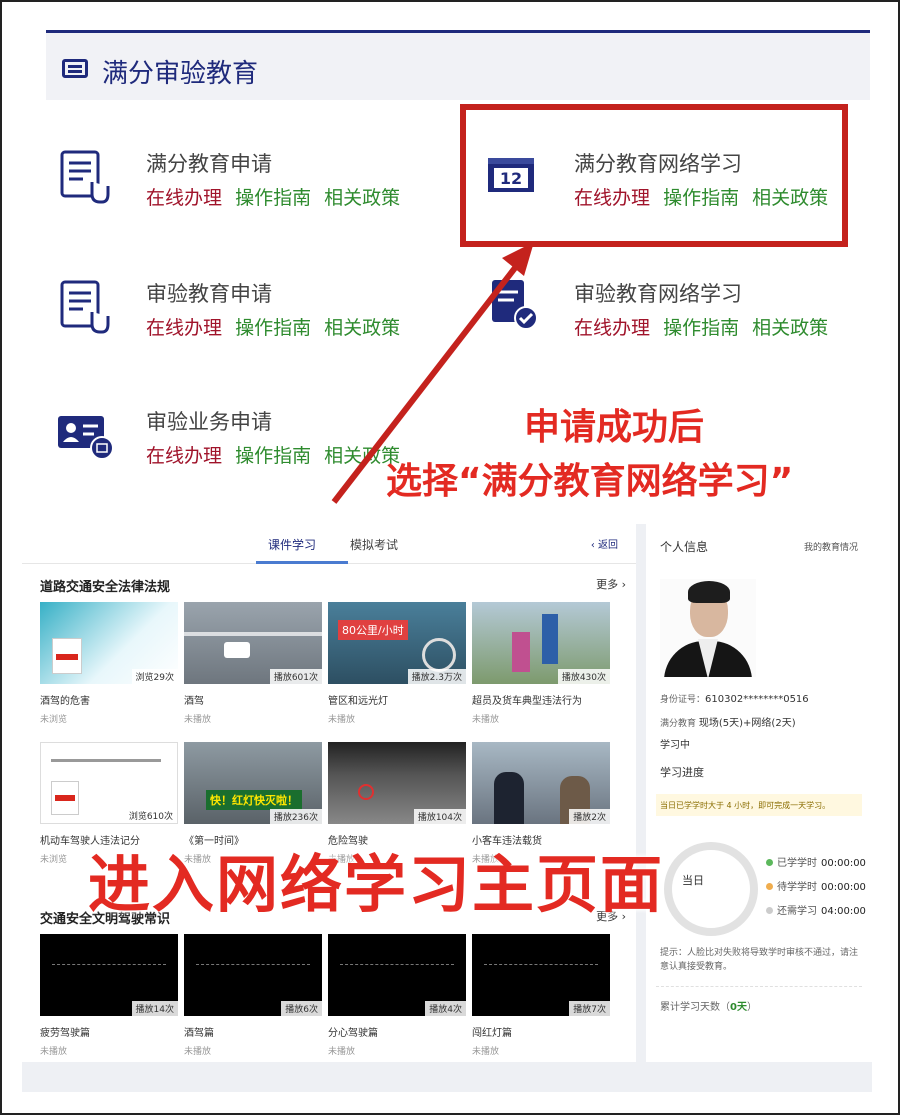  What do you see at coordinates (816, 885) in the screenshot?
I see `legend-pending: 待学学时 00:00:00` at bounding box center [816, 885].